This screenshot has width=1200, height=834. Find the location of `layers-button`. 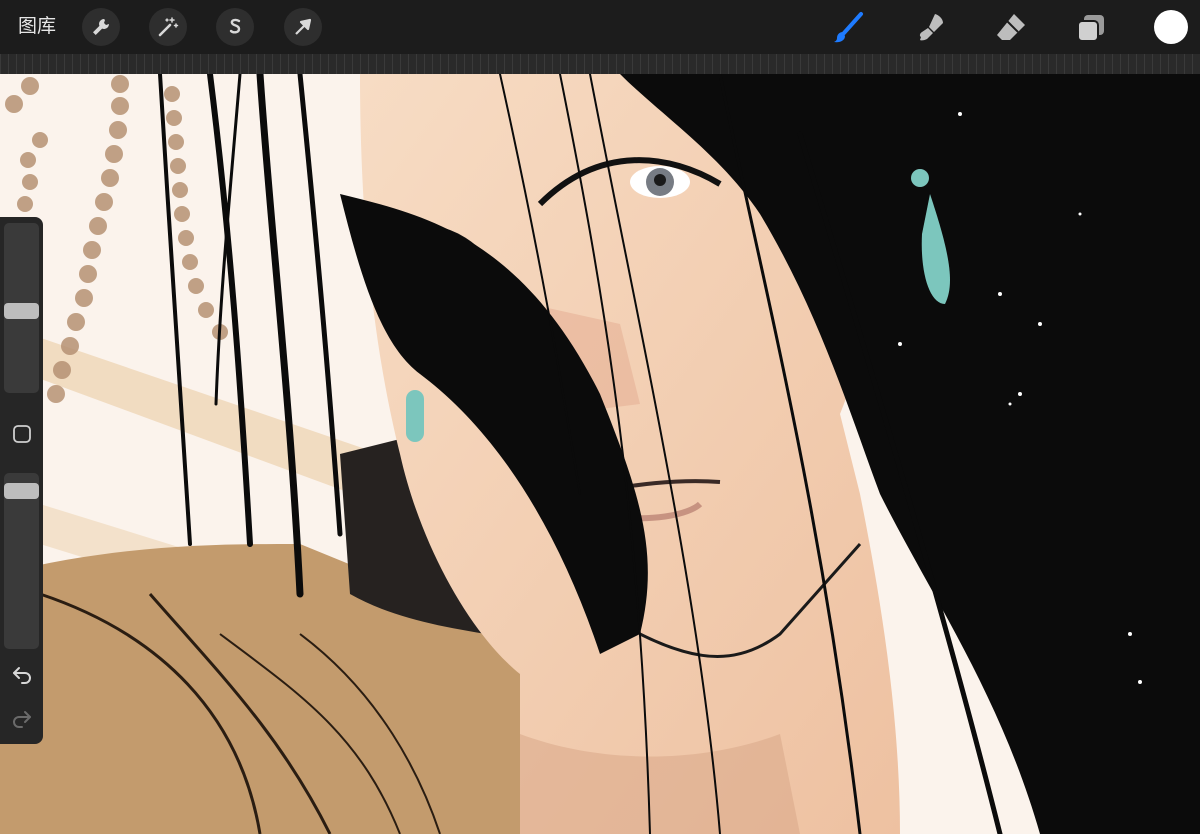

layers-button is located at coordinates (1091, 28).